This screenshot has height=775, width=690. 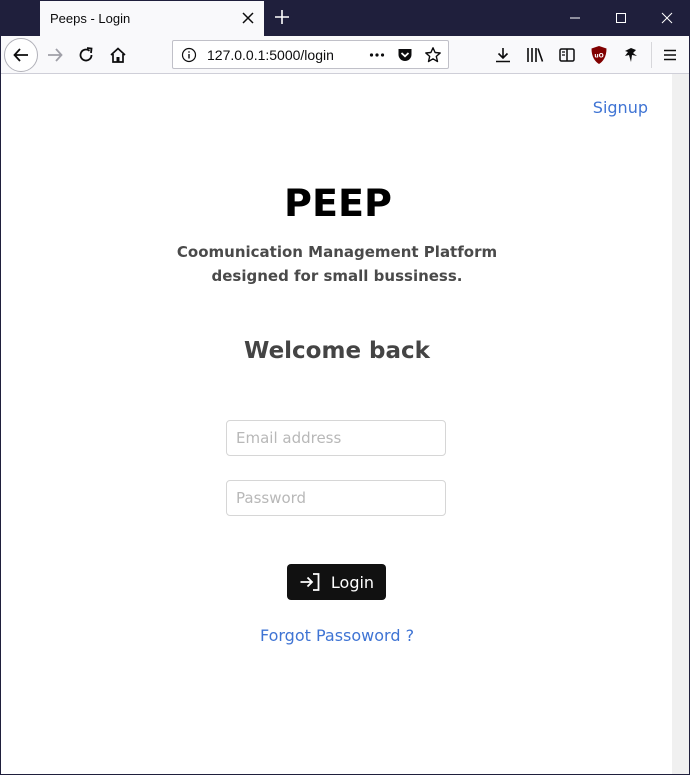 I want to click on title-bar: Peeps - Login, so click(x=345, y=18).